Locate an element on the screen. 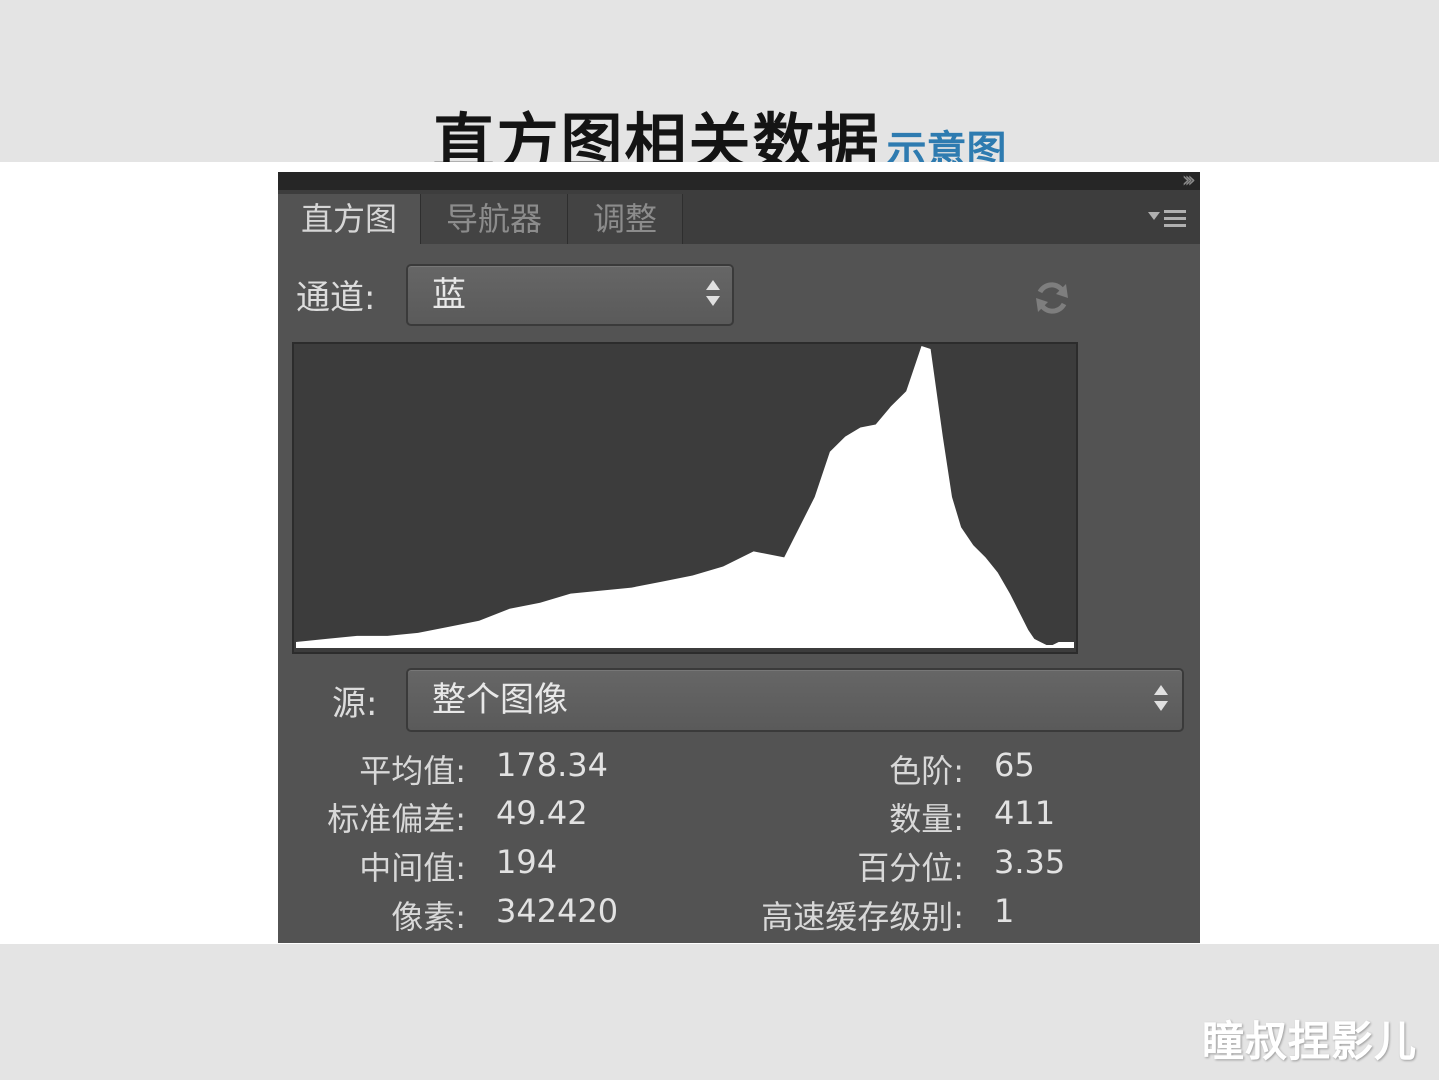  stat-median-value: 194 is located at coordinates (527, 862).